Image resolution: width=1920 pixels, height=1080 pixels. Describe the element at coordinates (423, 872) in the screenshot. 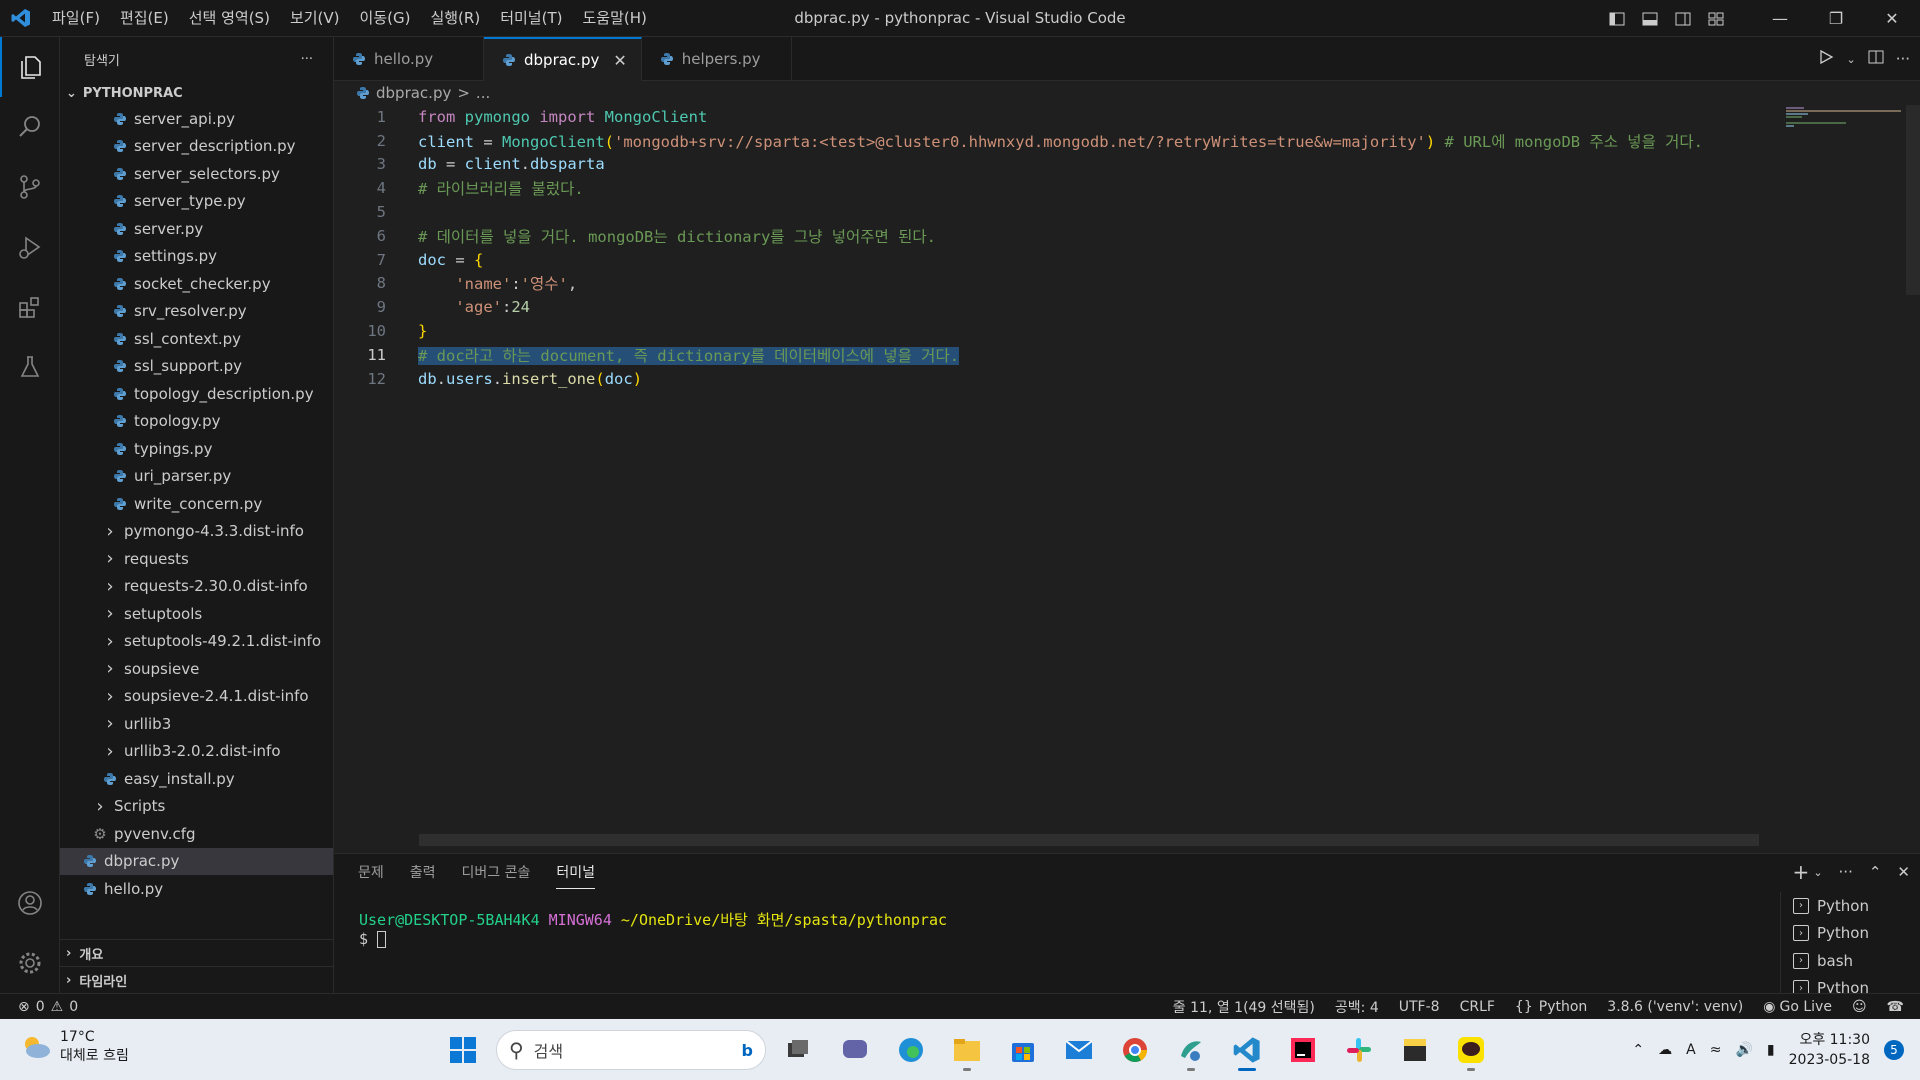

I see `panel-tab: 출력` at that location.